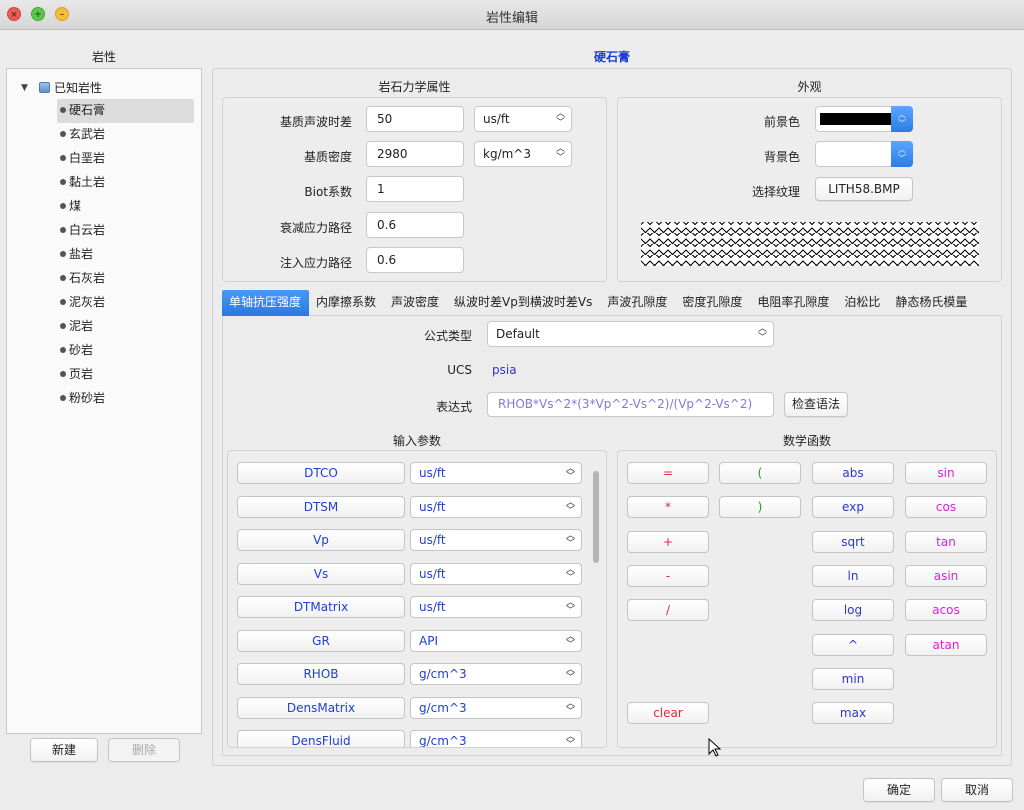  I want to click on param-insert-button: DensFluid, so click(321, 738).